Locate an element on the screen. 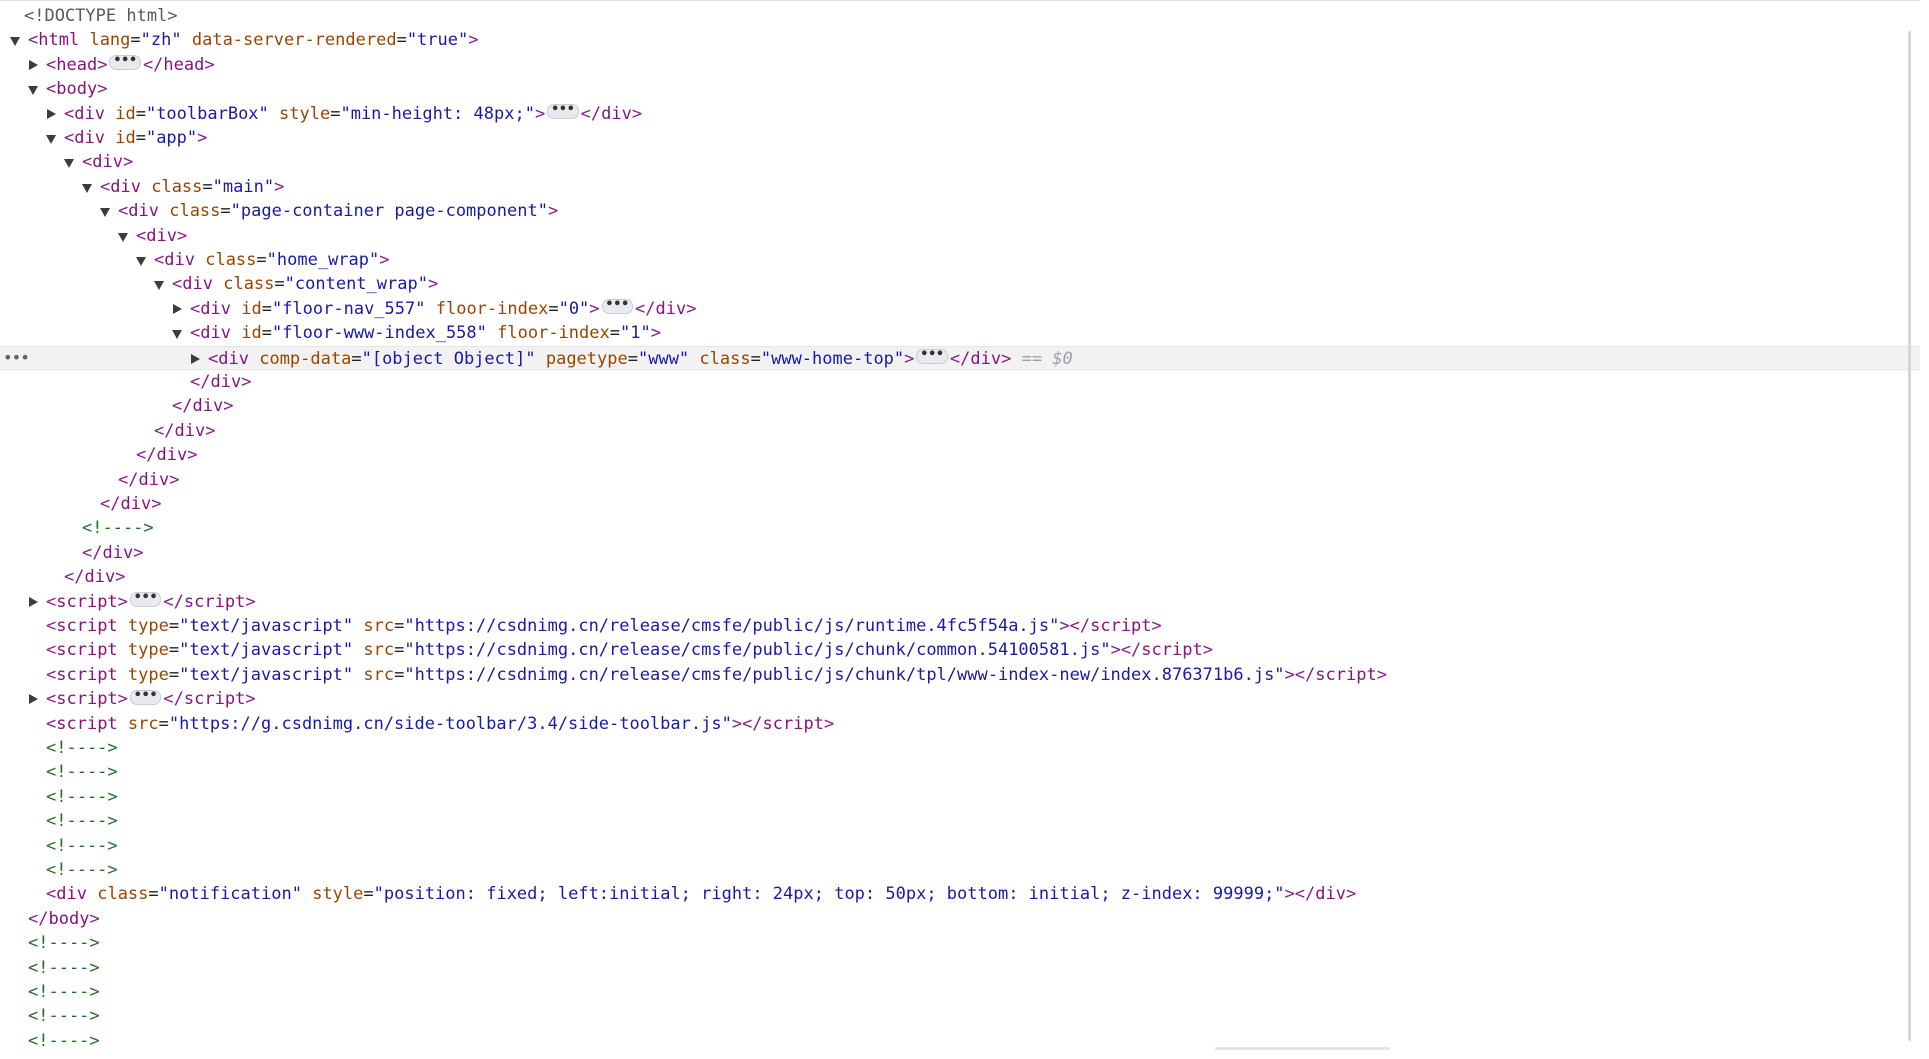 The width and height of the screenshot is (1929, 1059). attribute-value: "1" is located at coordinates (635, 333).